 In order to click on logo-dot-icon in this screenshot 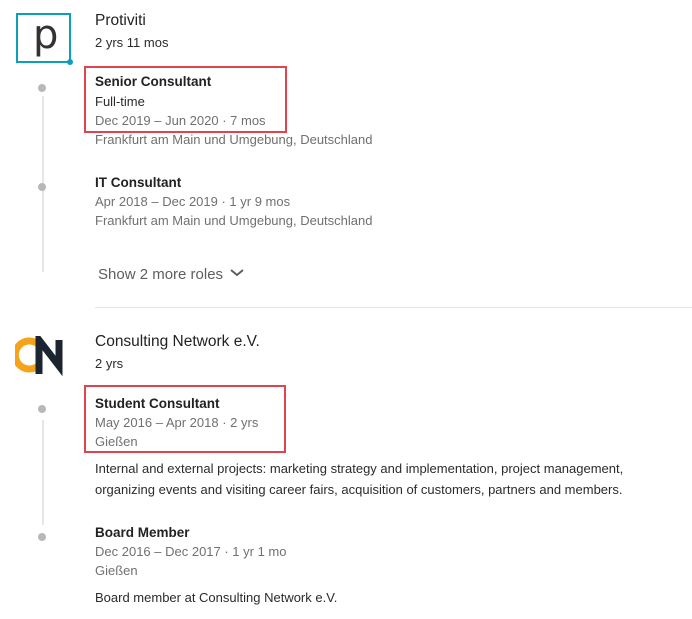, I will do `click(70, 62)`.